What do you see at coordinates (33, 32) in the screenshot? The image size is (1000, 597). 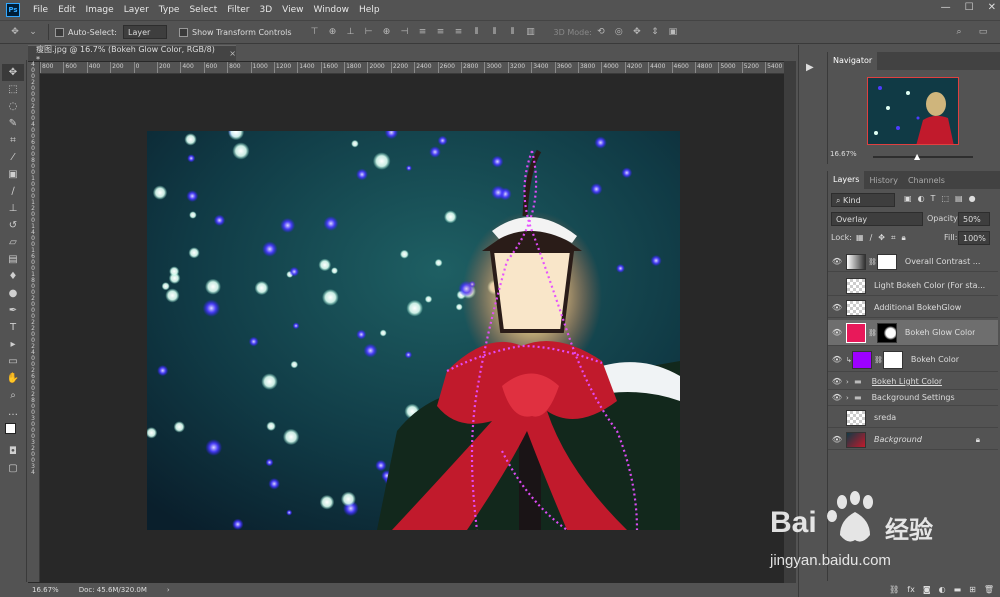 I see `chevron-down-icon: ⌄` at bounding box center [33, 32].